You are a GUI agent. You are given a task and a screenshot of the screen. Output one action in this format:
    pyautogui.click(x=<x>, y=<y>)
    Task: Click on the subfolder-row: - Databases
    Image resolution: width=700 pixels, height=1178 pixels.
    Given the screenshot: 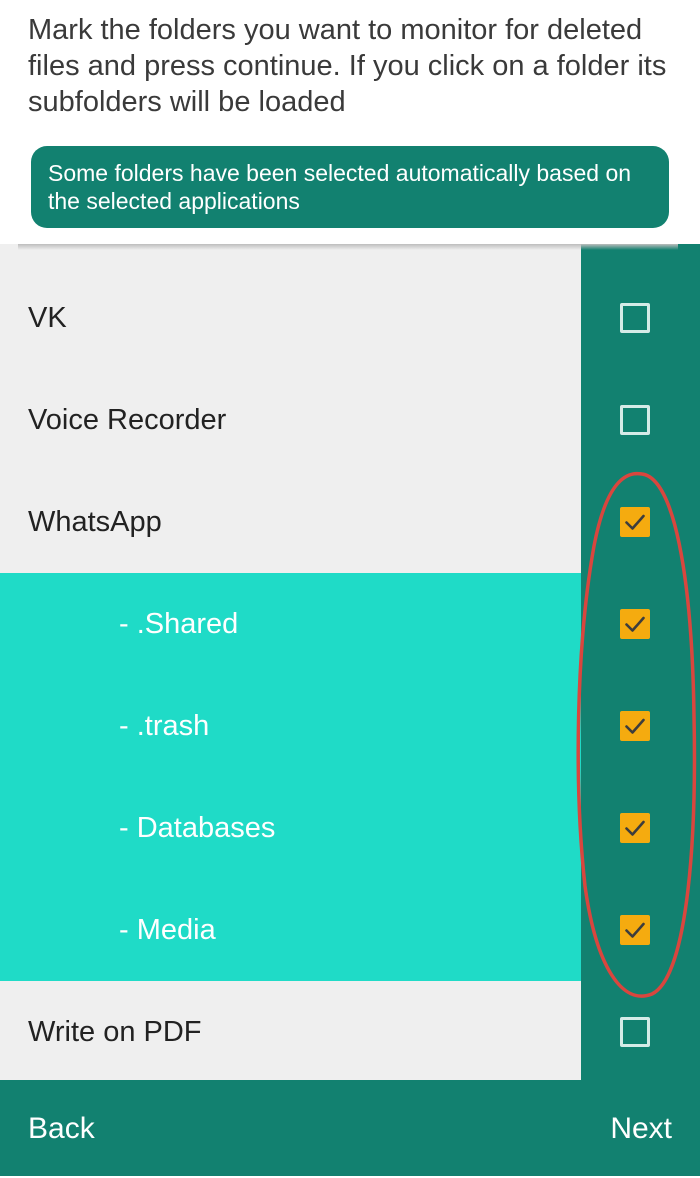 What is the action you would take?
    pyautogui.click(x=350, y=828)
    